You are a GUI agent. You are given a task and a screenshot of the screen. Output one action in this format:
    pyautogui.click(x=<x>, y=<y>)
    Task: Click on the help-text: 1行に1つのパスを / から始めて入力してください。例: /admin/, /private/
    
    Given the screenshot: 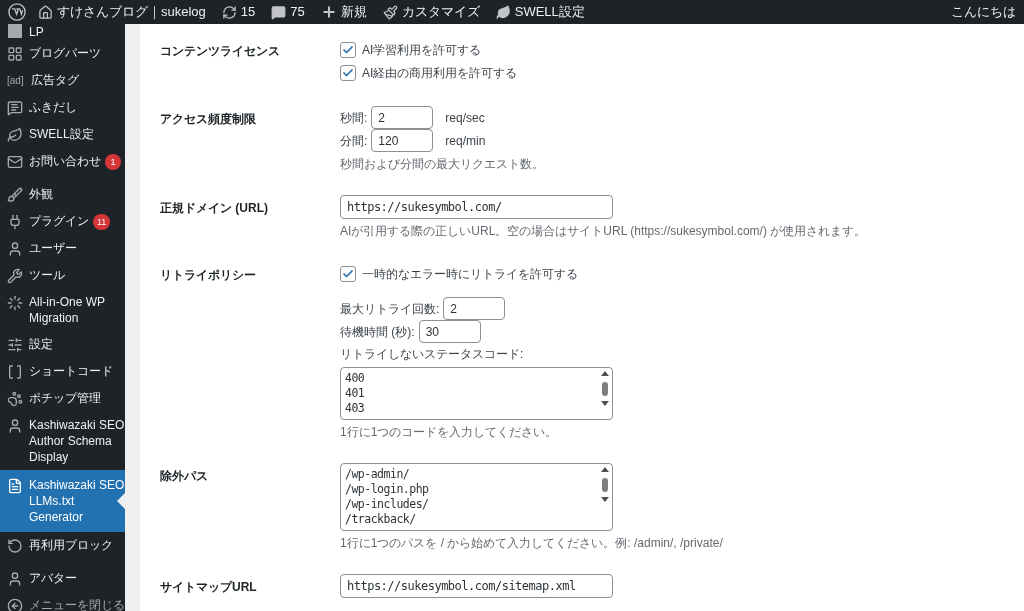 What is the action you would take?
    pyautogui.click(x=531, y=543)
    